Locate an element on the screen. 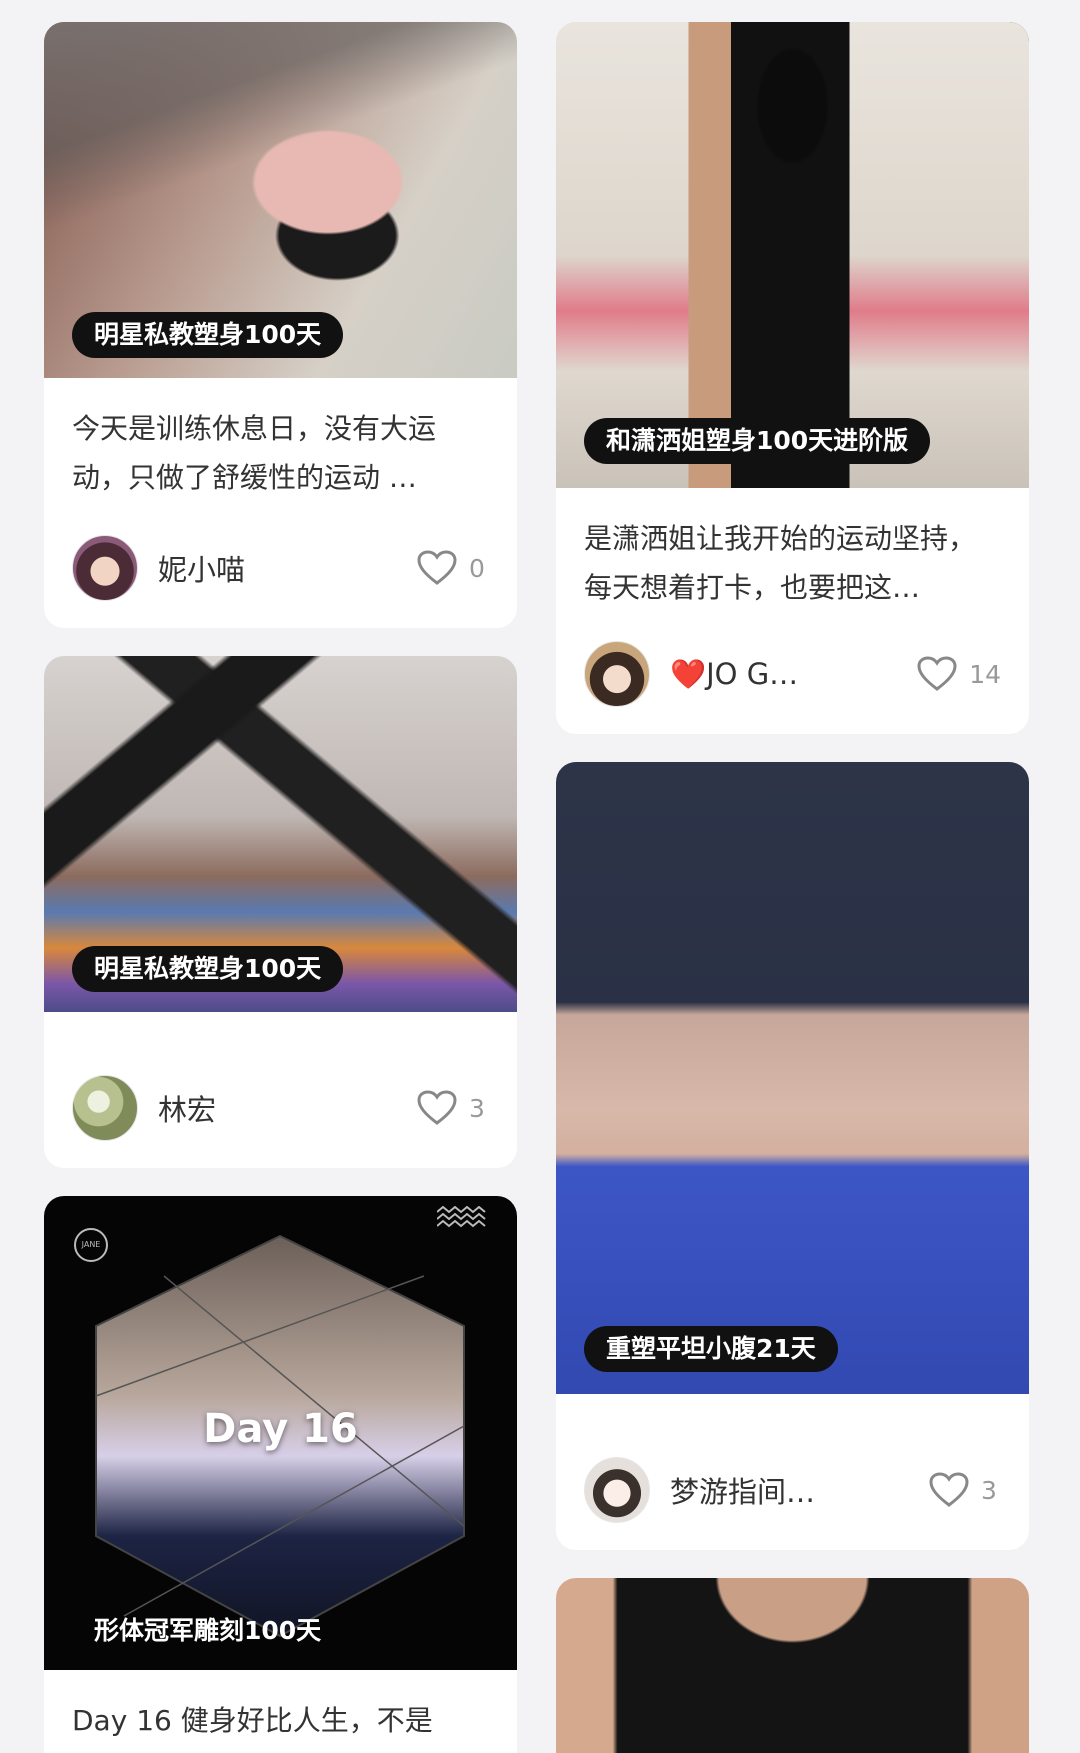 This screenshot has width=1080, height=1753. post-photo is located at coordinates (792, 1665).